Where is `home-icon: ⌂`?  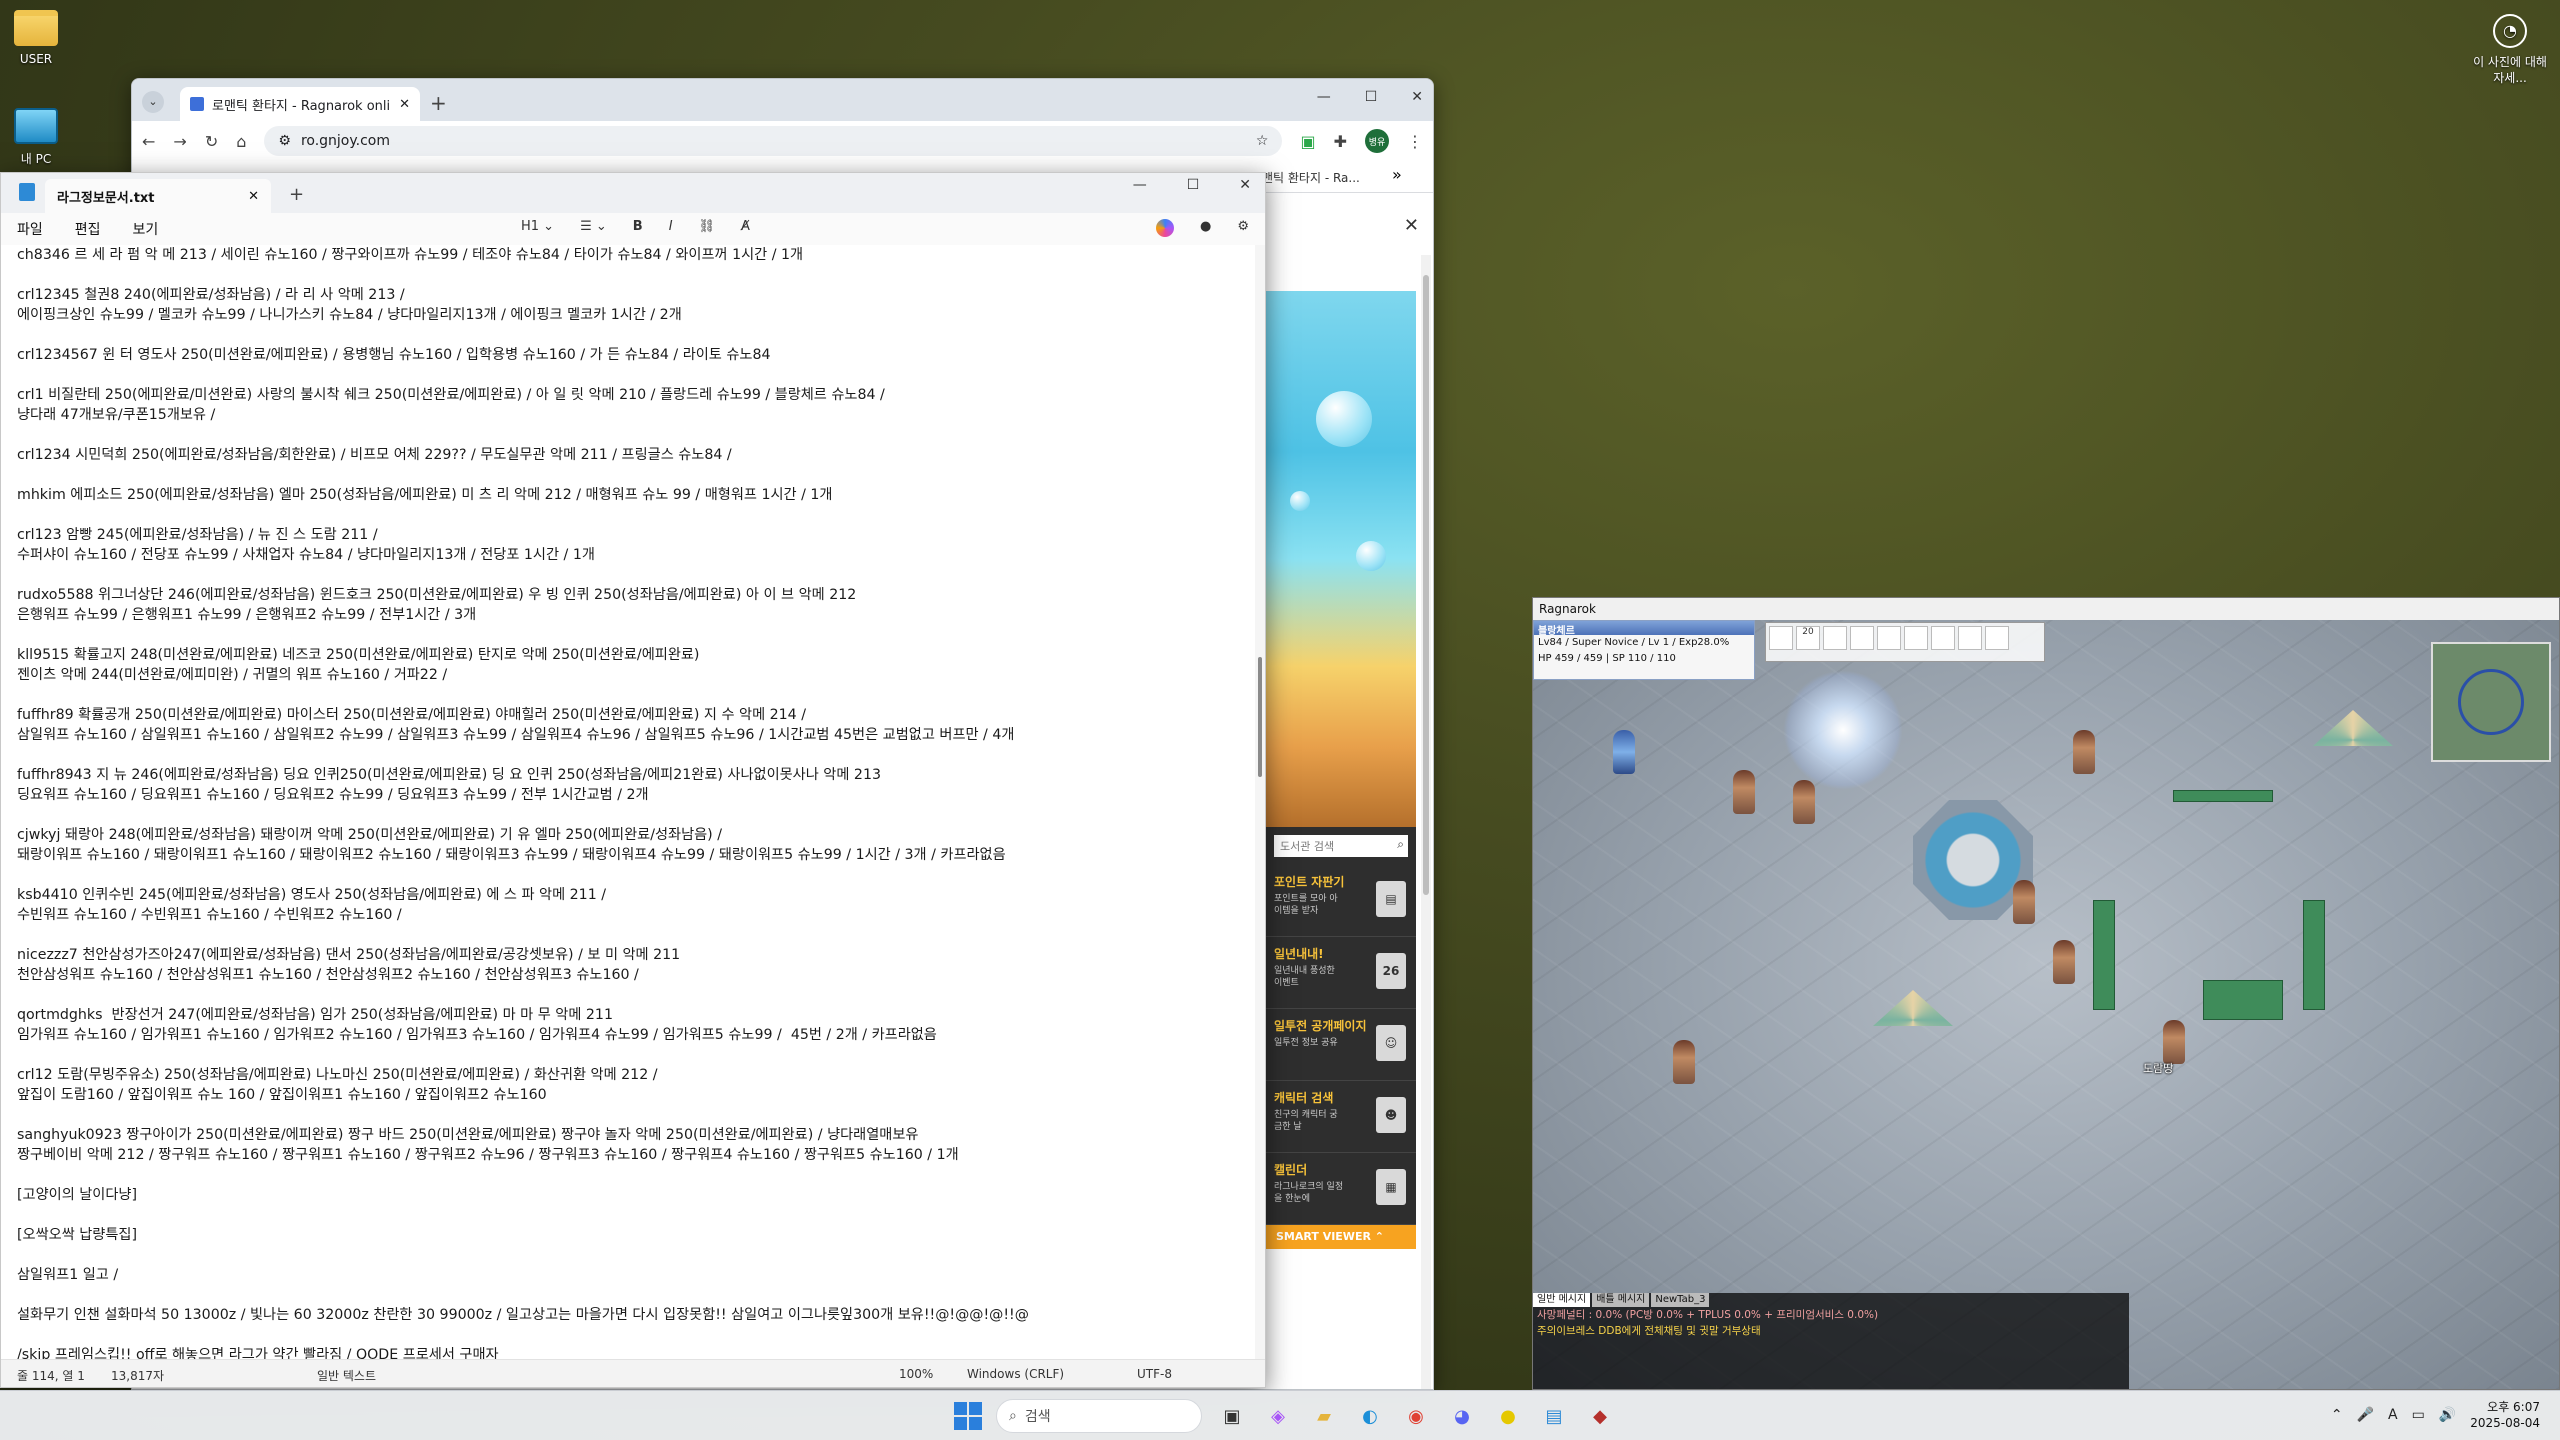 home-icon: ⌂ is located at coordinates (241, 141).